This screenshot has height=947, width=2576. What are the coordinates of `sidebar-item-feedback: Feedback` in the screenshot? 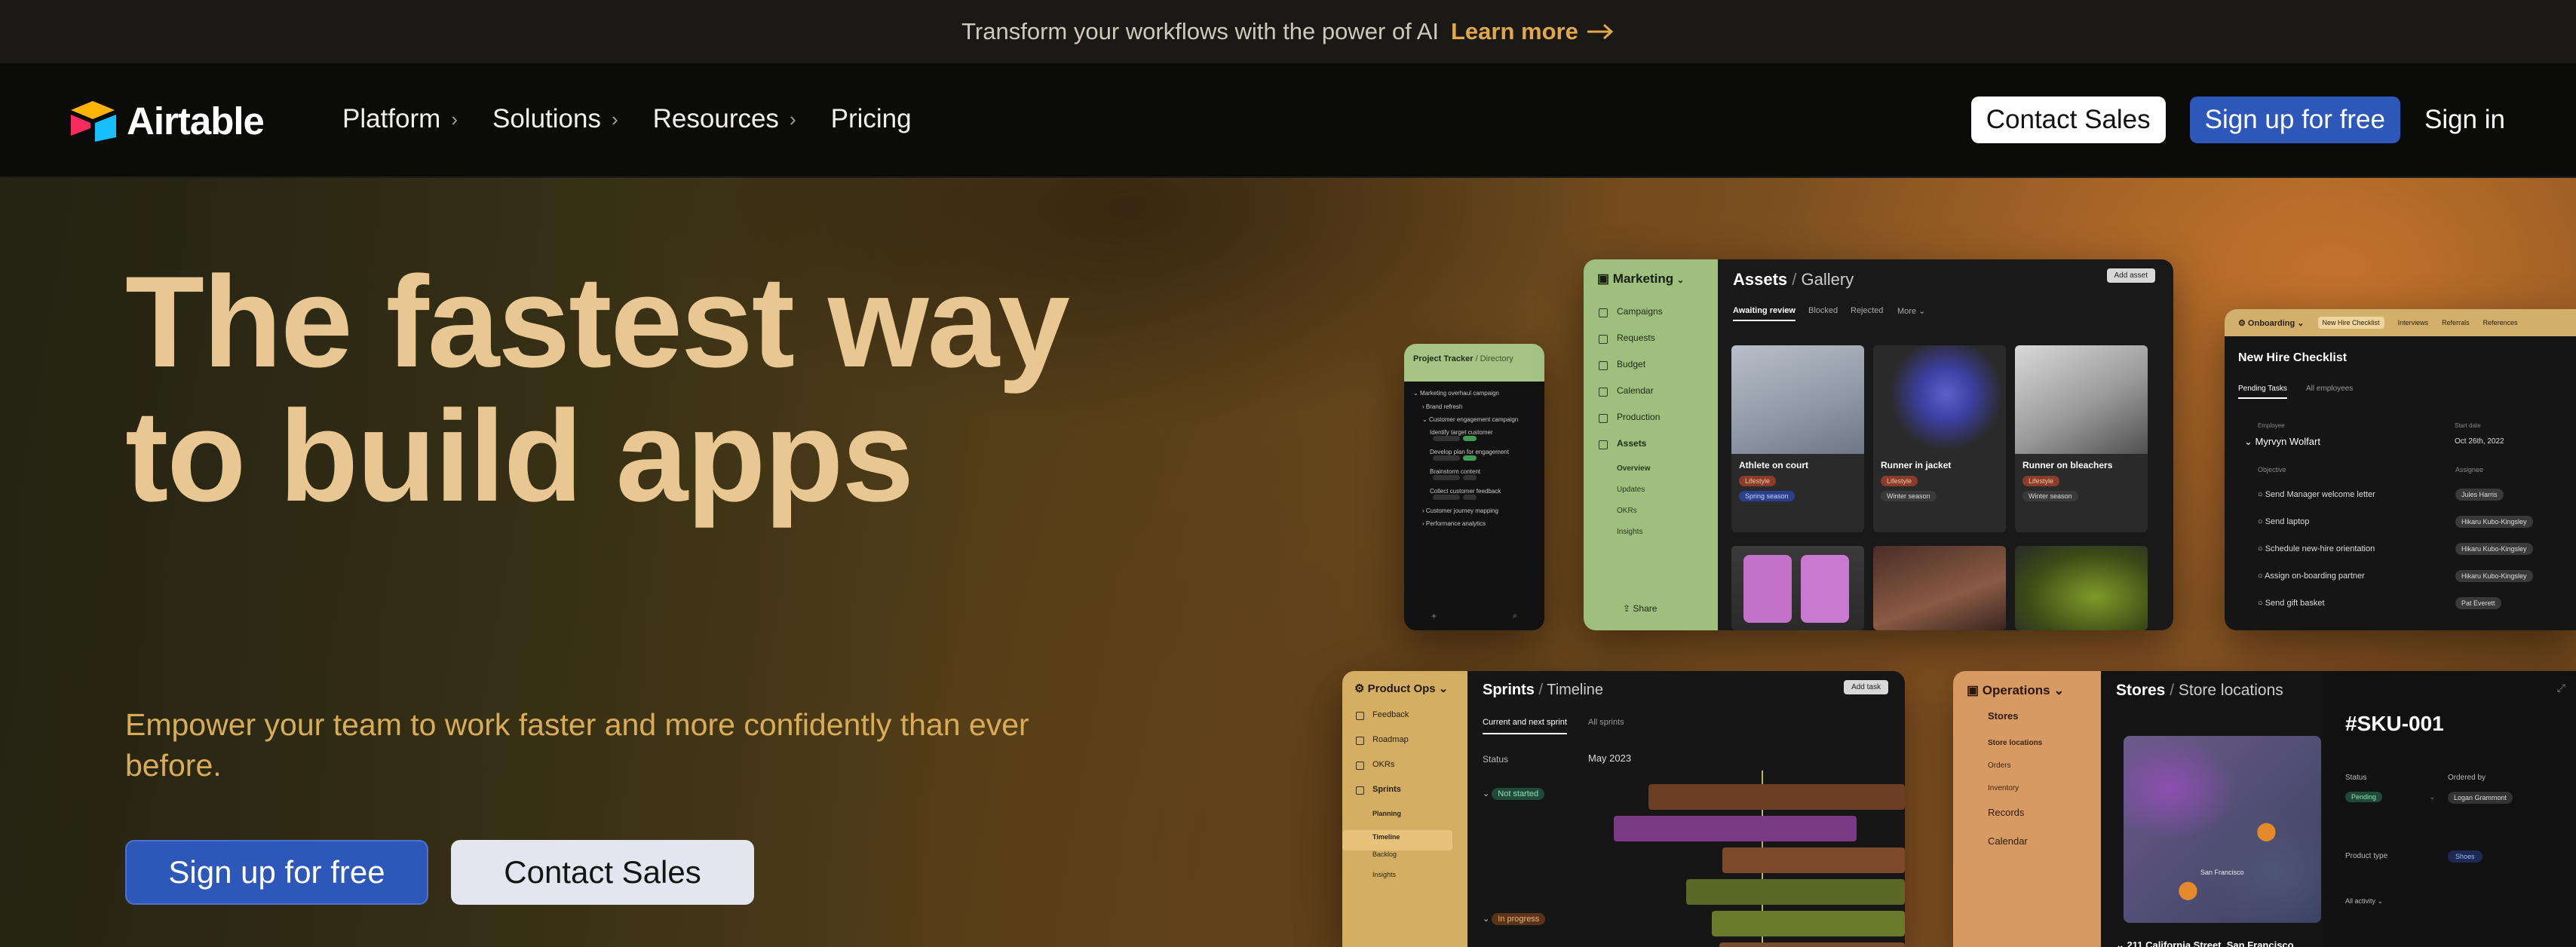 It's located at (1404, 722).